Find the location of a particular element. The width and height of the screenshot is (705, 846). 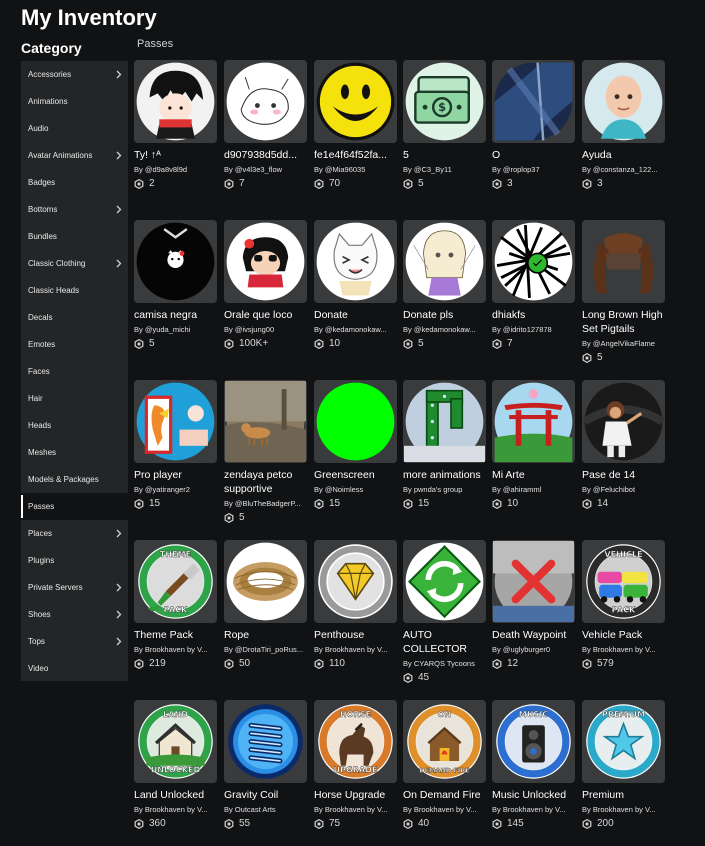

item-card: Death Waypoint By @uglyburger0 12 is located at coordinates (533, 604).